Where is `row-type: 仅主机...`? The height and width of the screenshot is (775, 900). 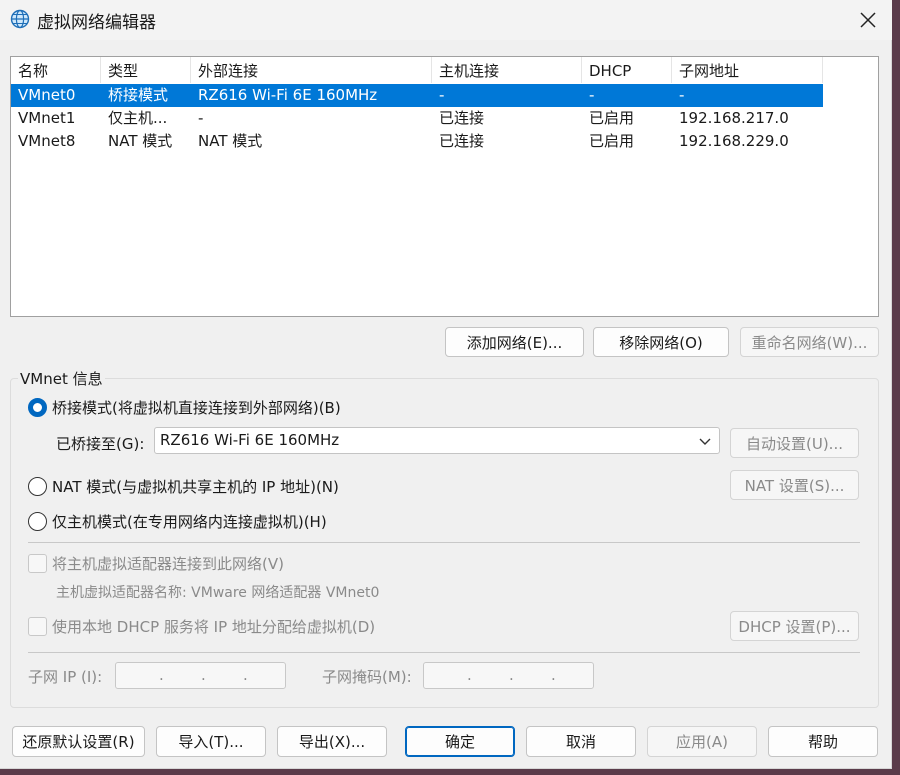 row-type: 仅主机... is located at coordinates (138, 118).